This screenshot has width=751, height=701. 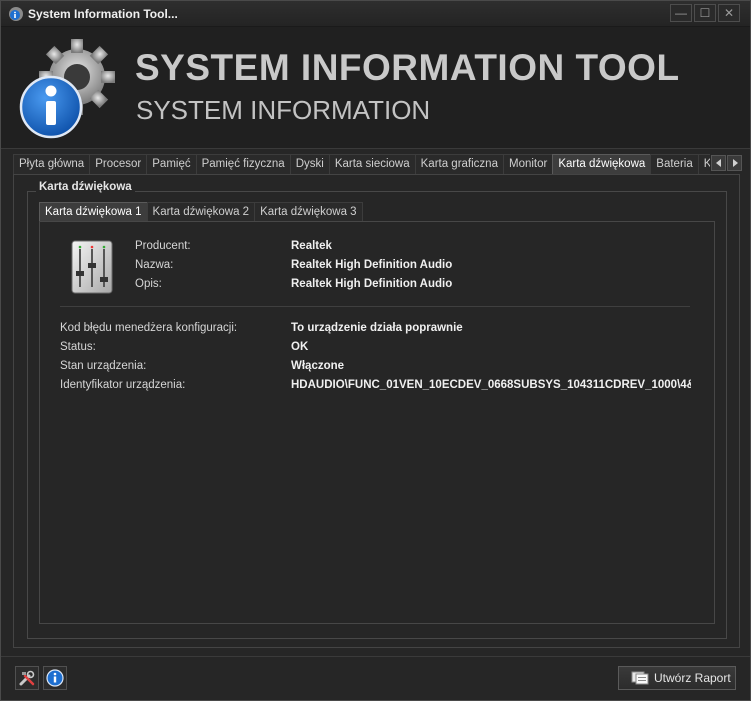 What do you see at coordinates (407, 67) in the screenshot?
I see `header-title: SYSTEM INFORMATION TOOL` at bounding box center [407, 67].